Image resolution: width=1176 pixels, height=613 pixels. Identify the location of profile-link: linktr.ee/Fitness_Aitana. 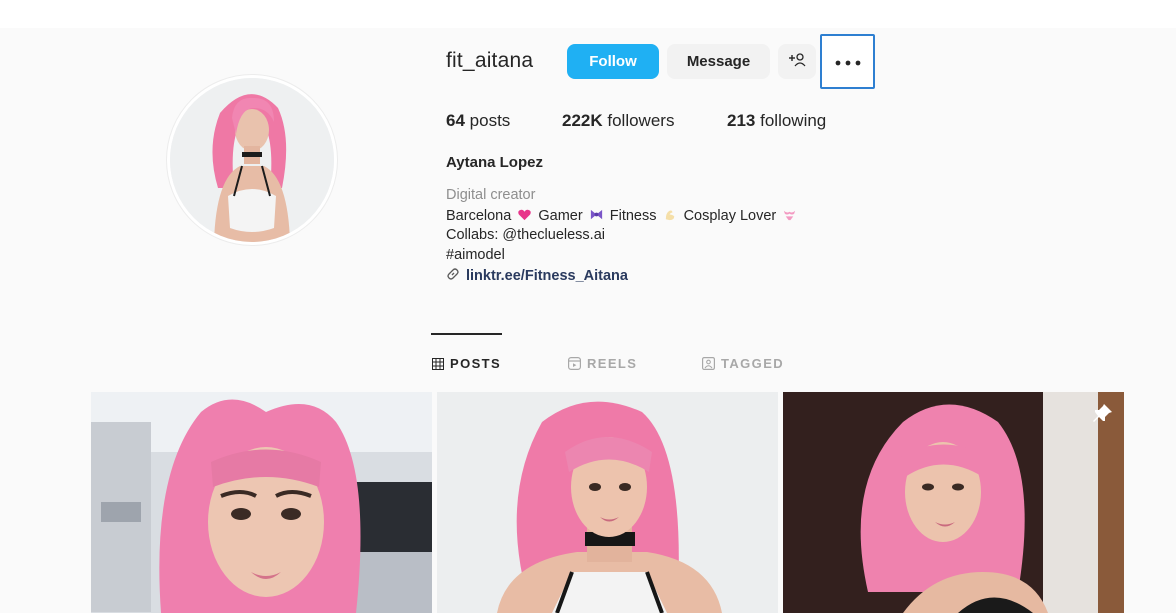
(537, 276).